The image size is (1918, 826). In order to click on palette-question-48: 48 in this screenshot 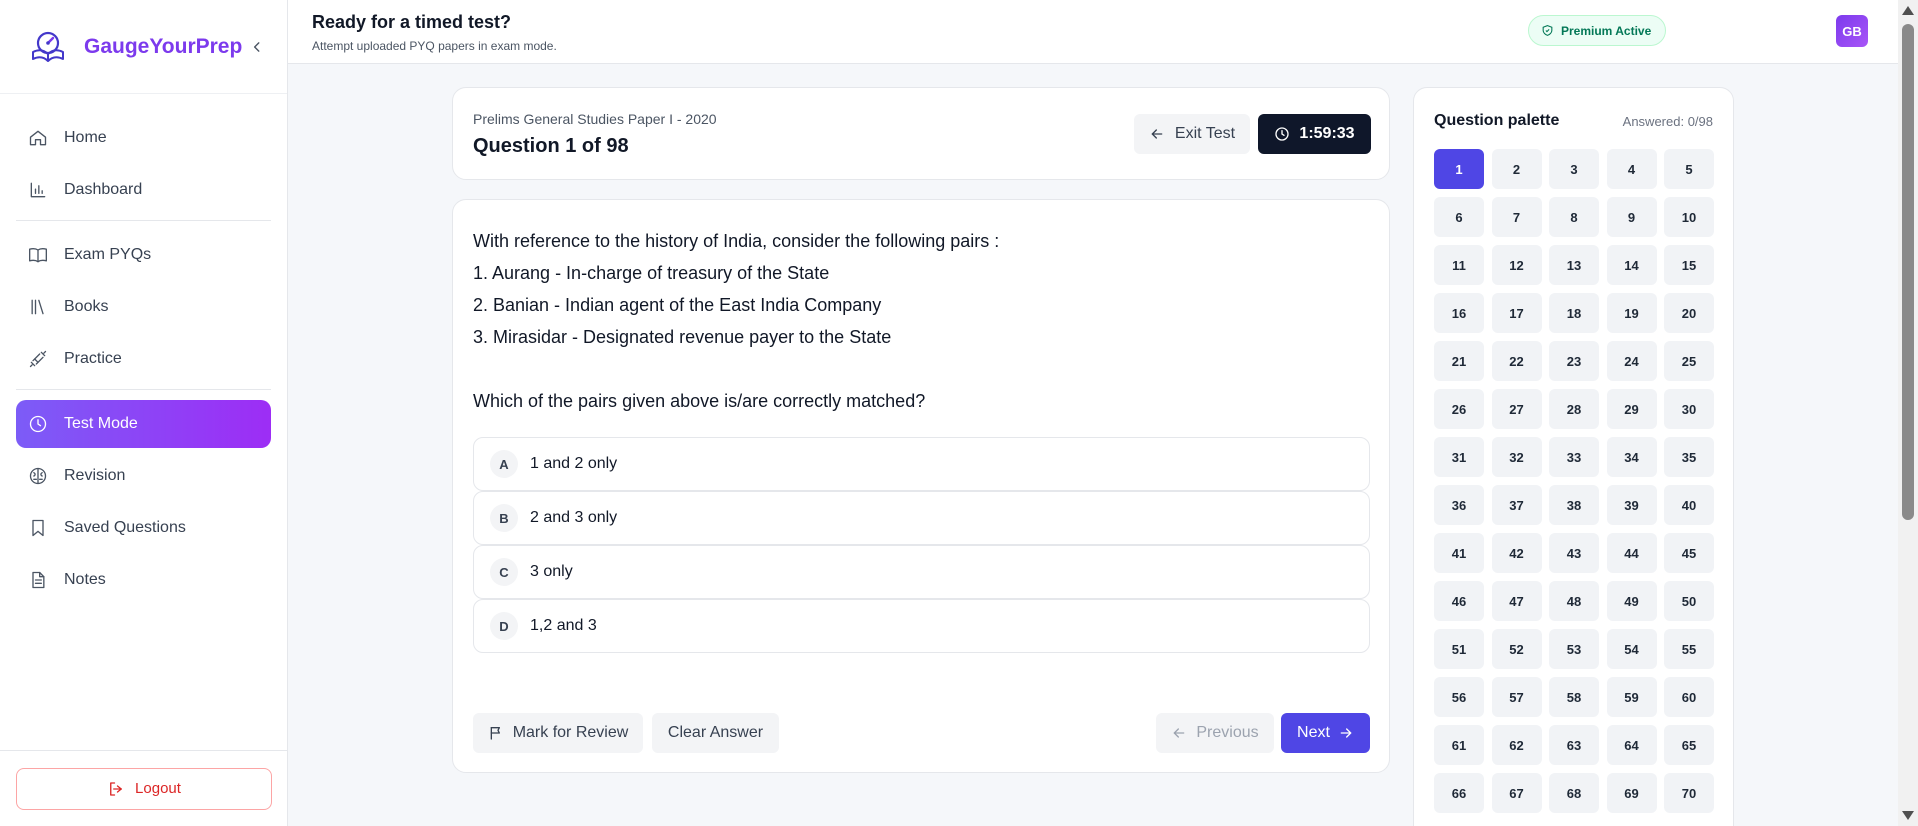, I will do `click(1574, 601)`.